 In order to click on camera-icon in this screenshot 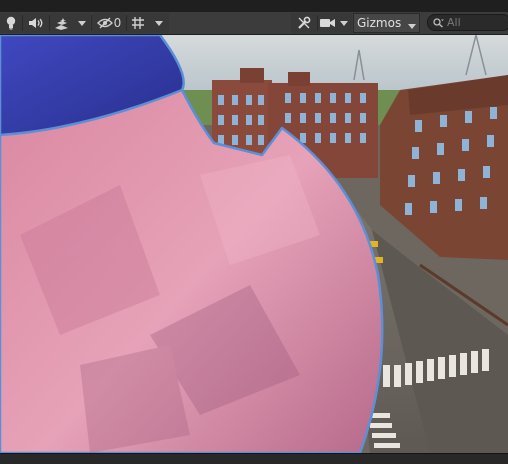, I will do `click(327, 23)`.